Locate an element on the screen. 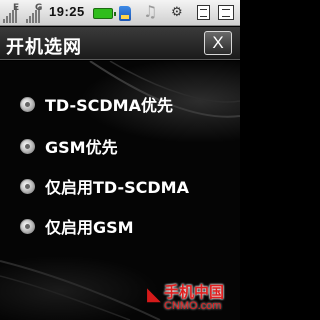 This screenshot has width=320, height=320. option-label: 仅启用TD-SCDMA is located at coordinates (117, 187).